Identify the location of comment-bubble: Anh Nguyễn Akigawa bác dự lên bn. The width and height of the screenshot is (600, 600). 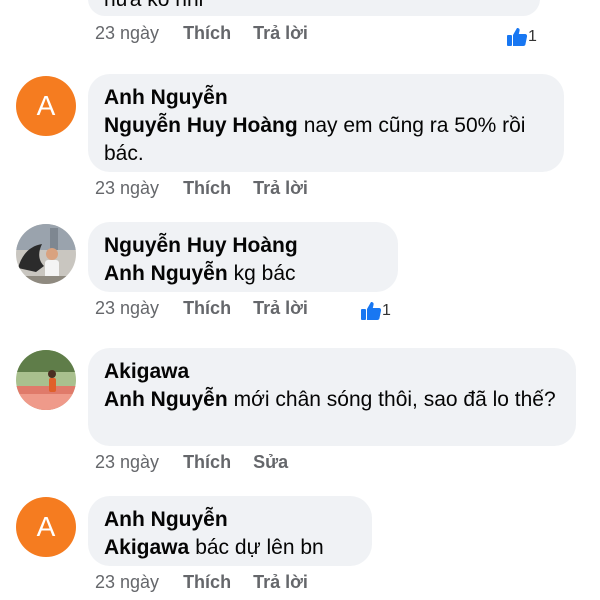
(230, 531).